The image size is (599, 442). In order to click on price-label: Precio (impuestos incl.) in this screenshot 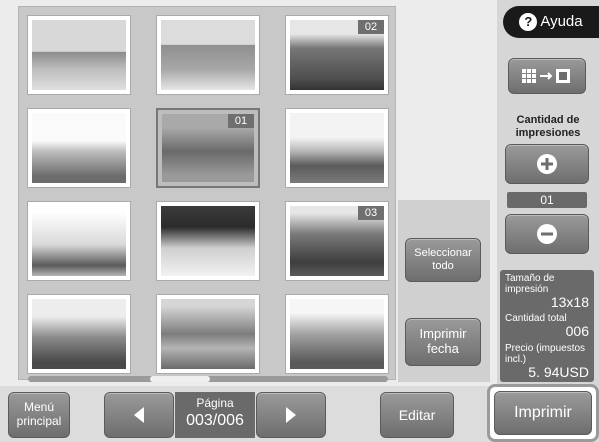, I will do `click(545, 353)`.